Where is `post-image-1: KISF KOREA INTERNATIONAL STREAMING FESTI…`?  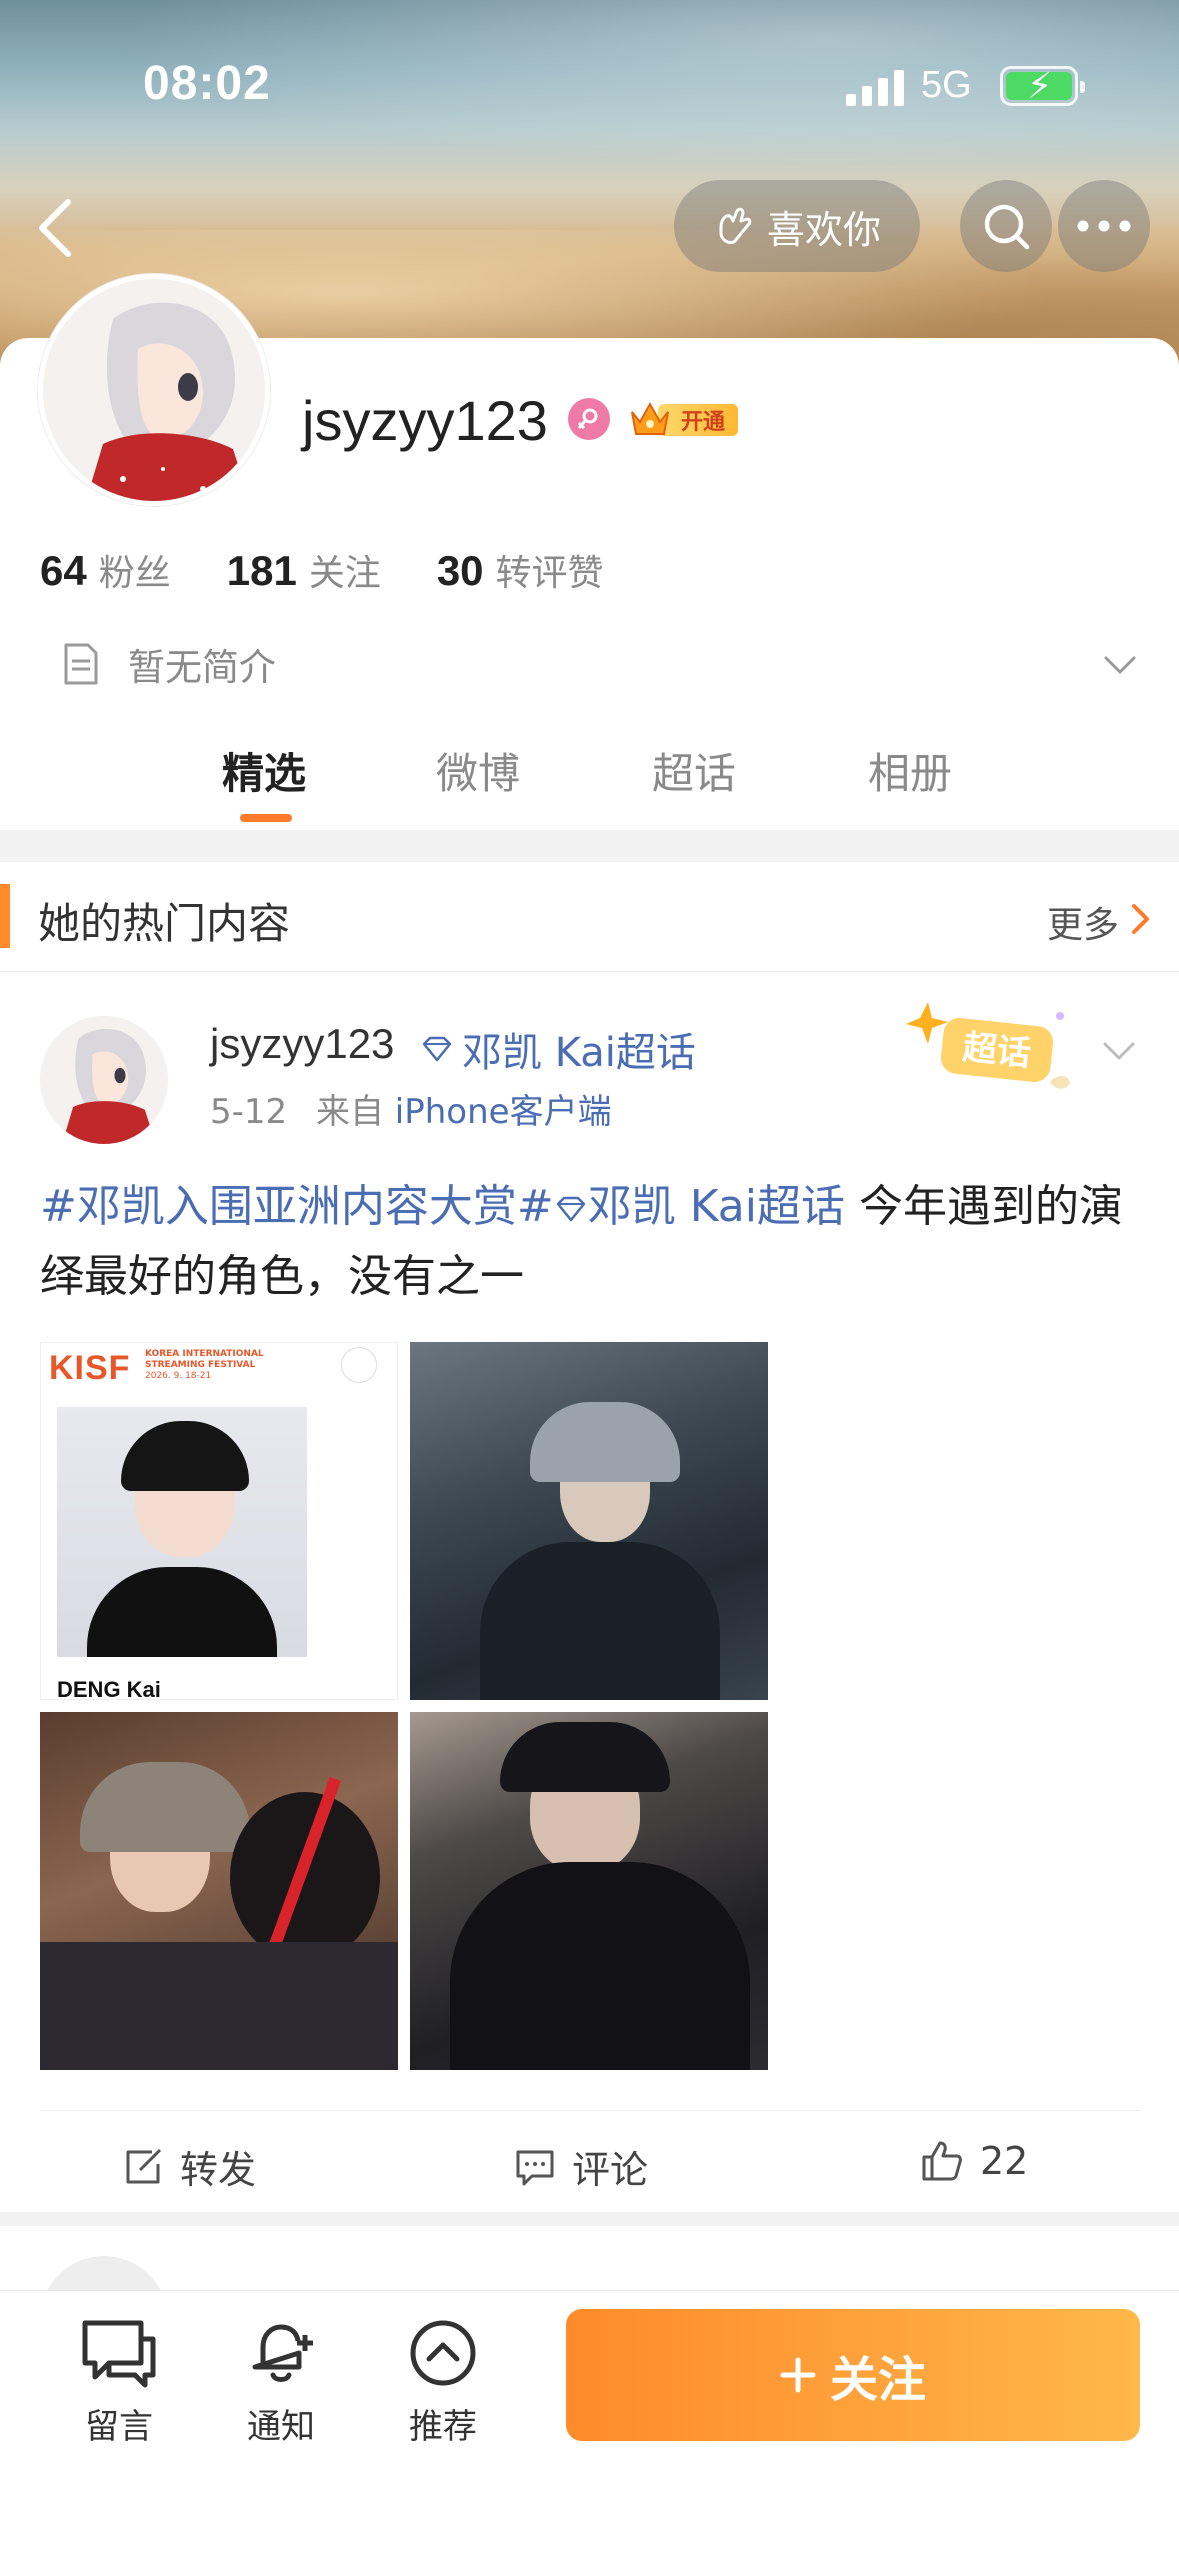 post-image-1: KISF KOREA INTERNATIONAL STREAMING FESTI… is located at coordinates (219, 1521).